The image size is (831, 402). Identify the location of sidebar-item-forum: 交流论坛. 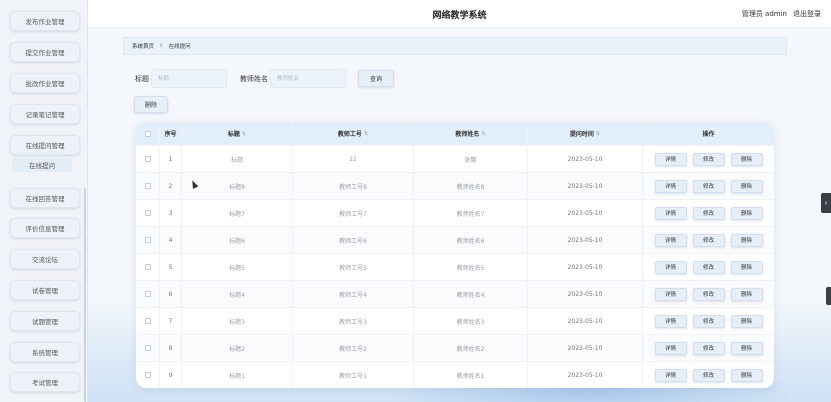
(45, 259).